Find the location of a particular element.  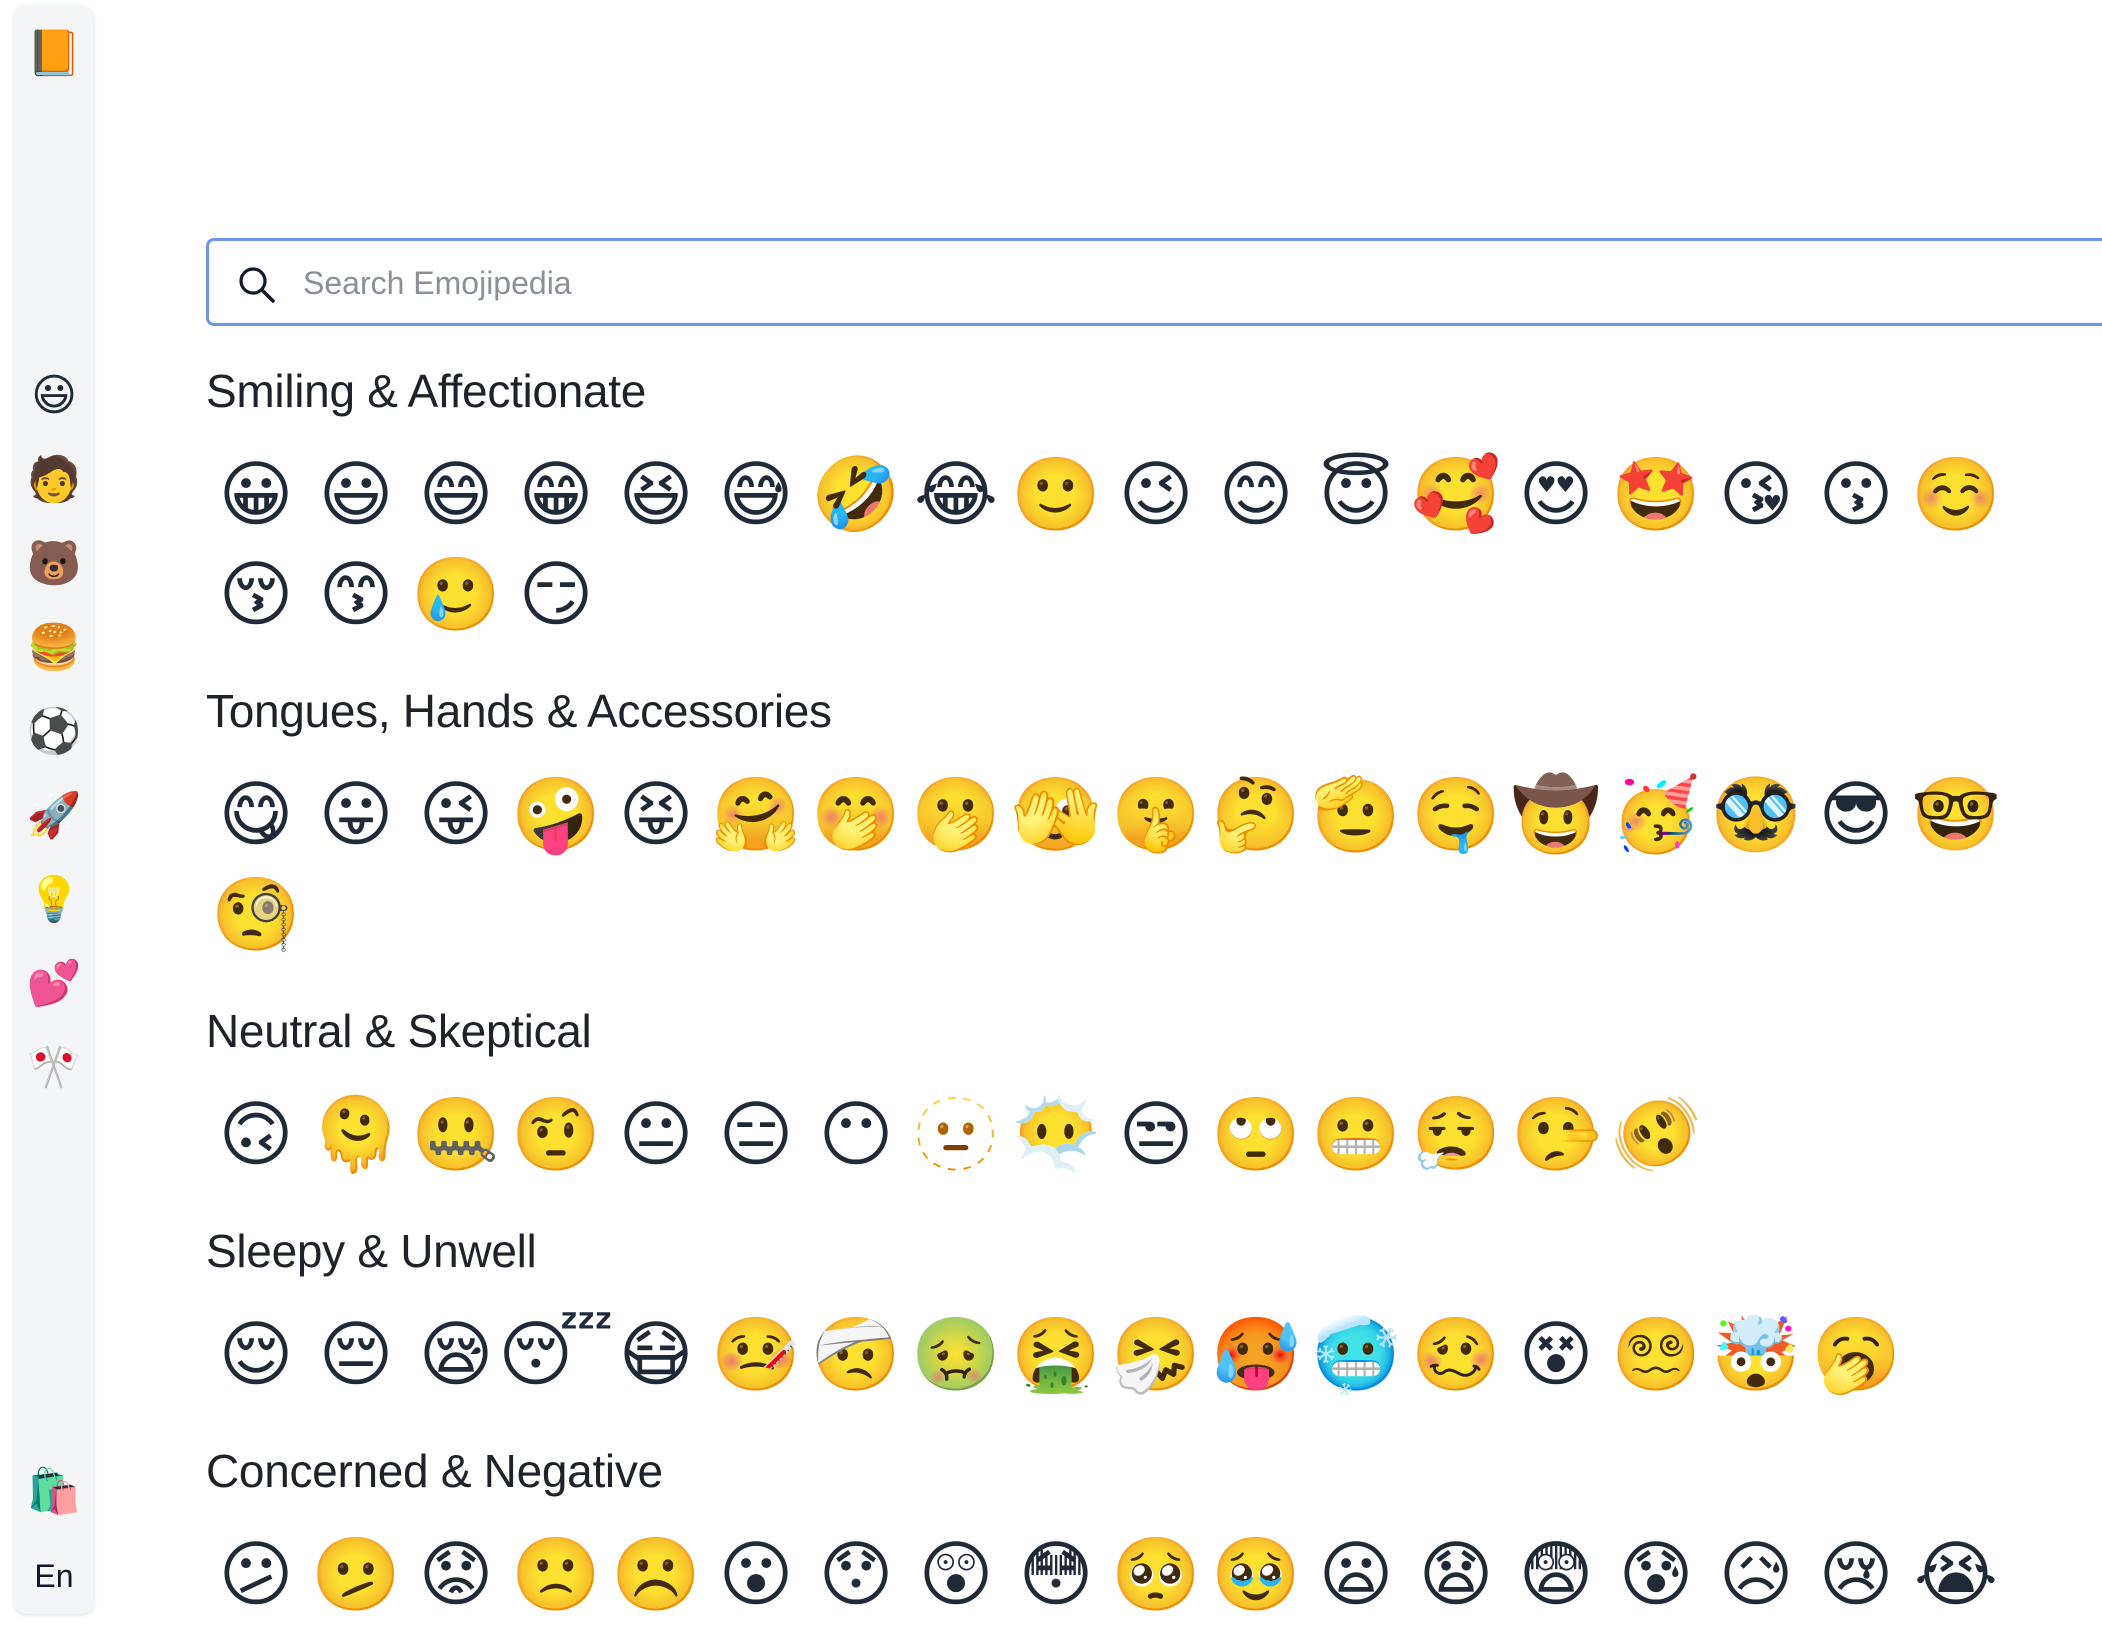

emoji-button: 😚 is located at coordinates (256, 594).